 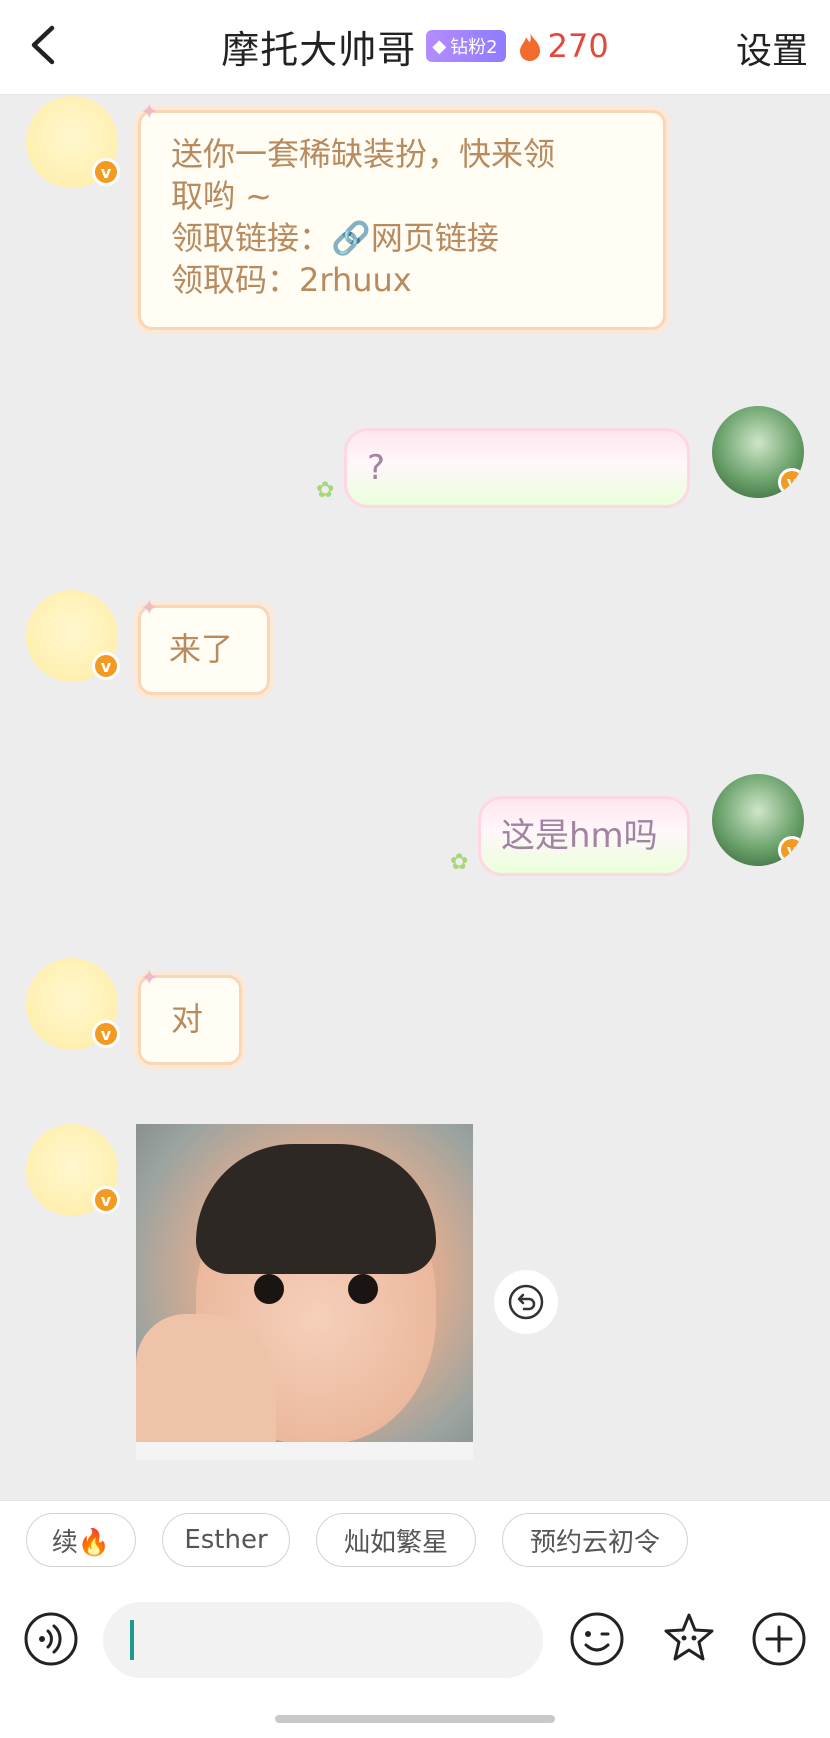 What do you see at coordinates (304, 1451) in the screenshot?
I see `photo-shirt` at bounding box center [304, 1451].